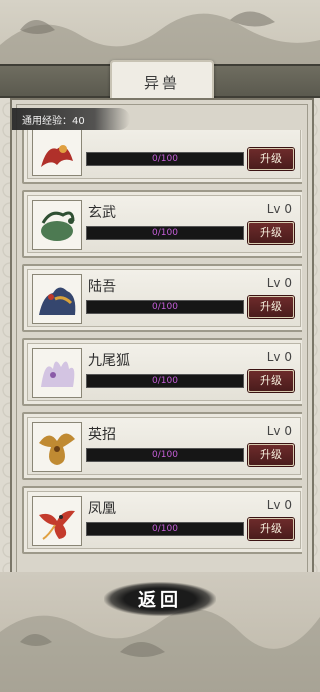 The height and width of the screenshot is (692, 320). I want to click on beast-name: 凤凰, so click(102, 509).